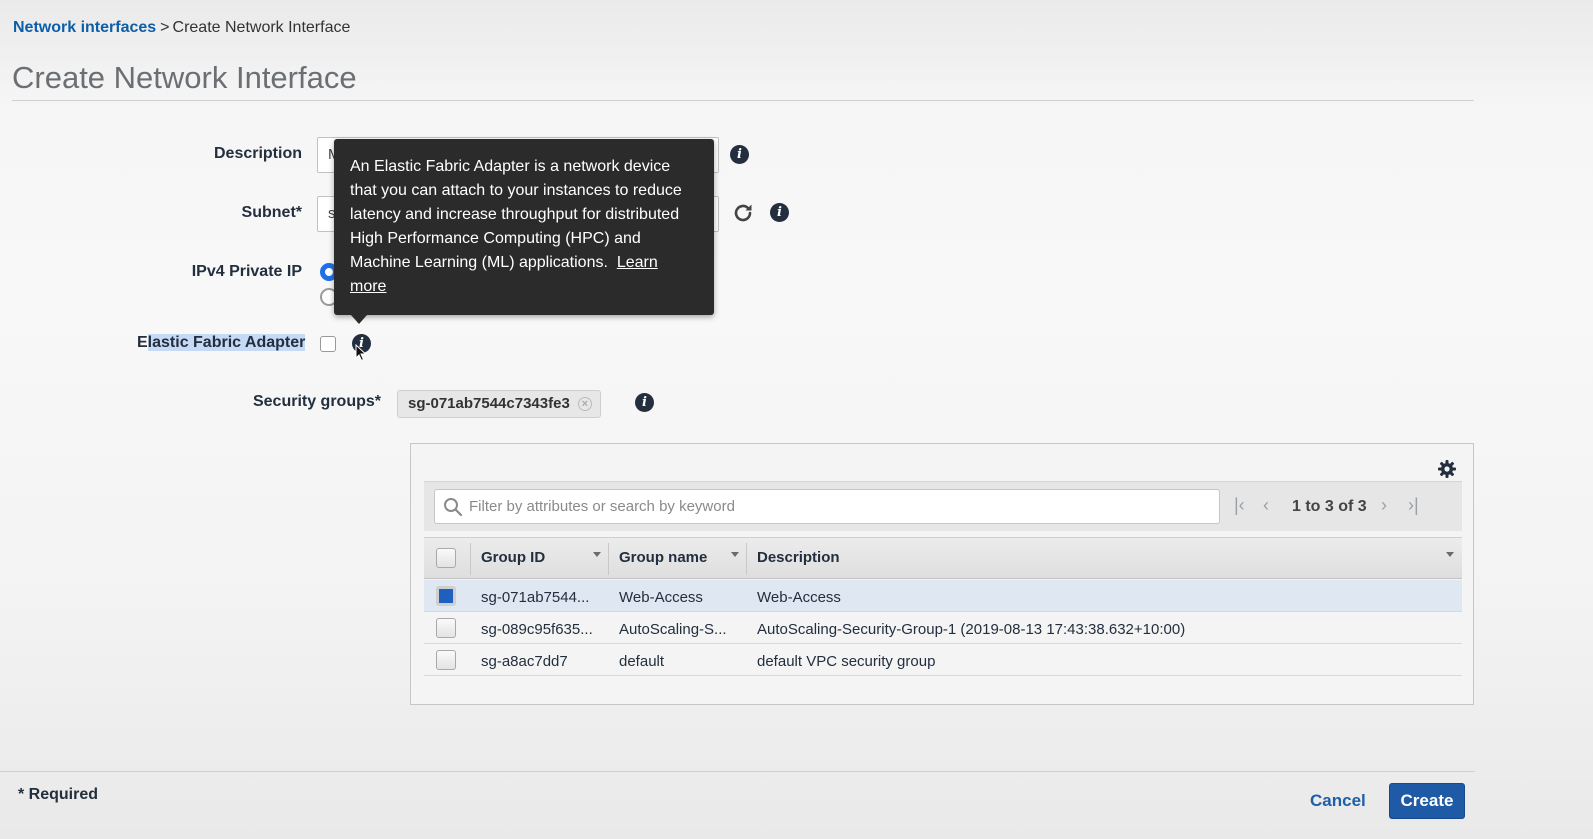 The image size is (1593, 839). I want to click on prev-page-icon: ‹, so click(1266, 505).